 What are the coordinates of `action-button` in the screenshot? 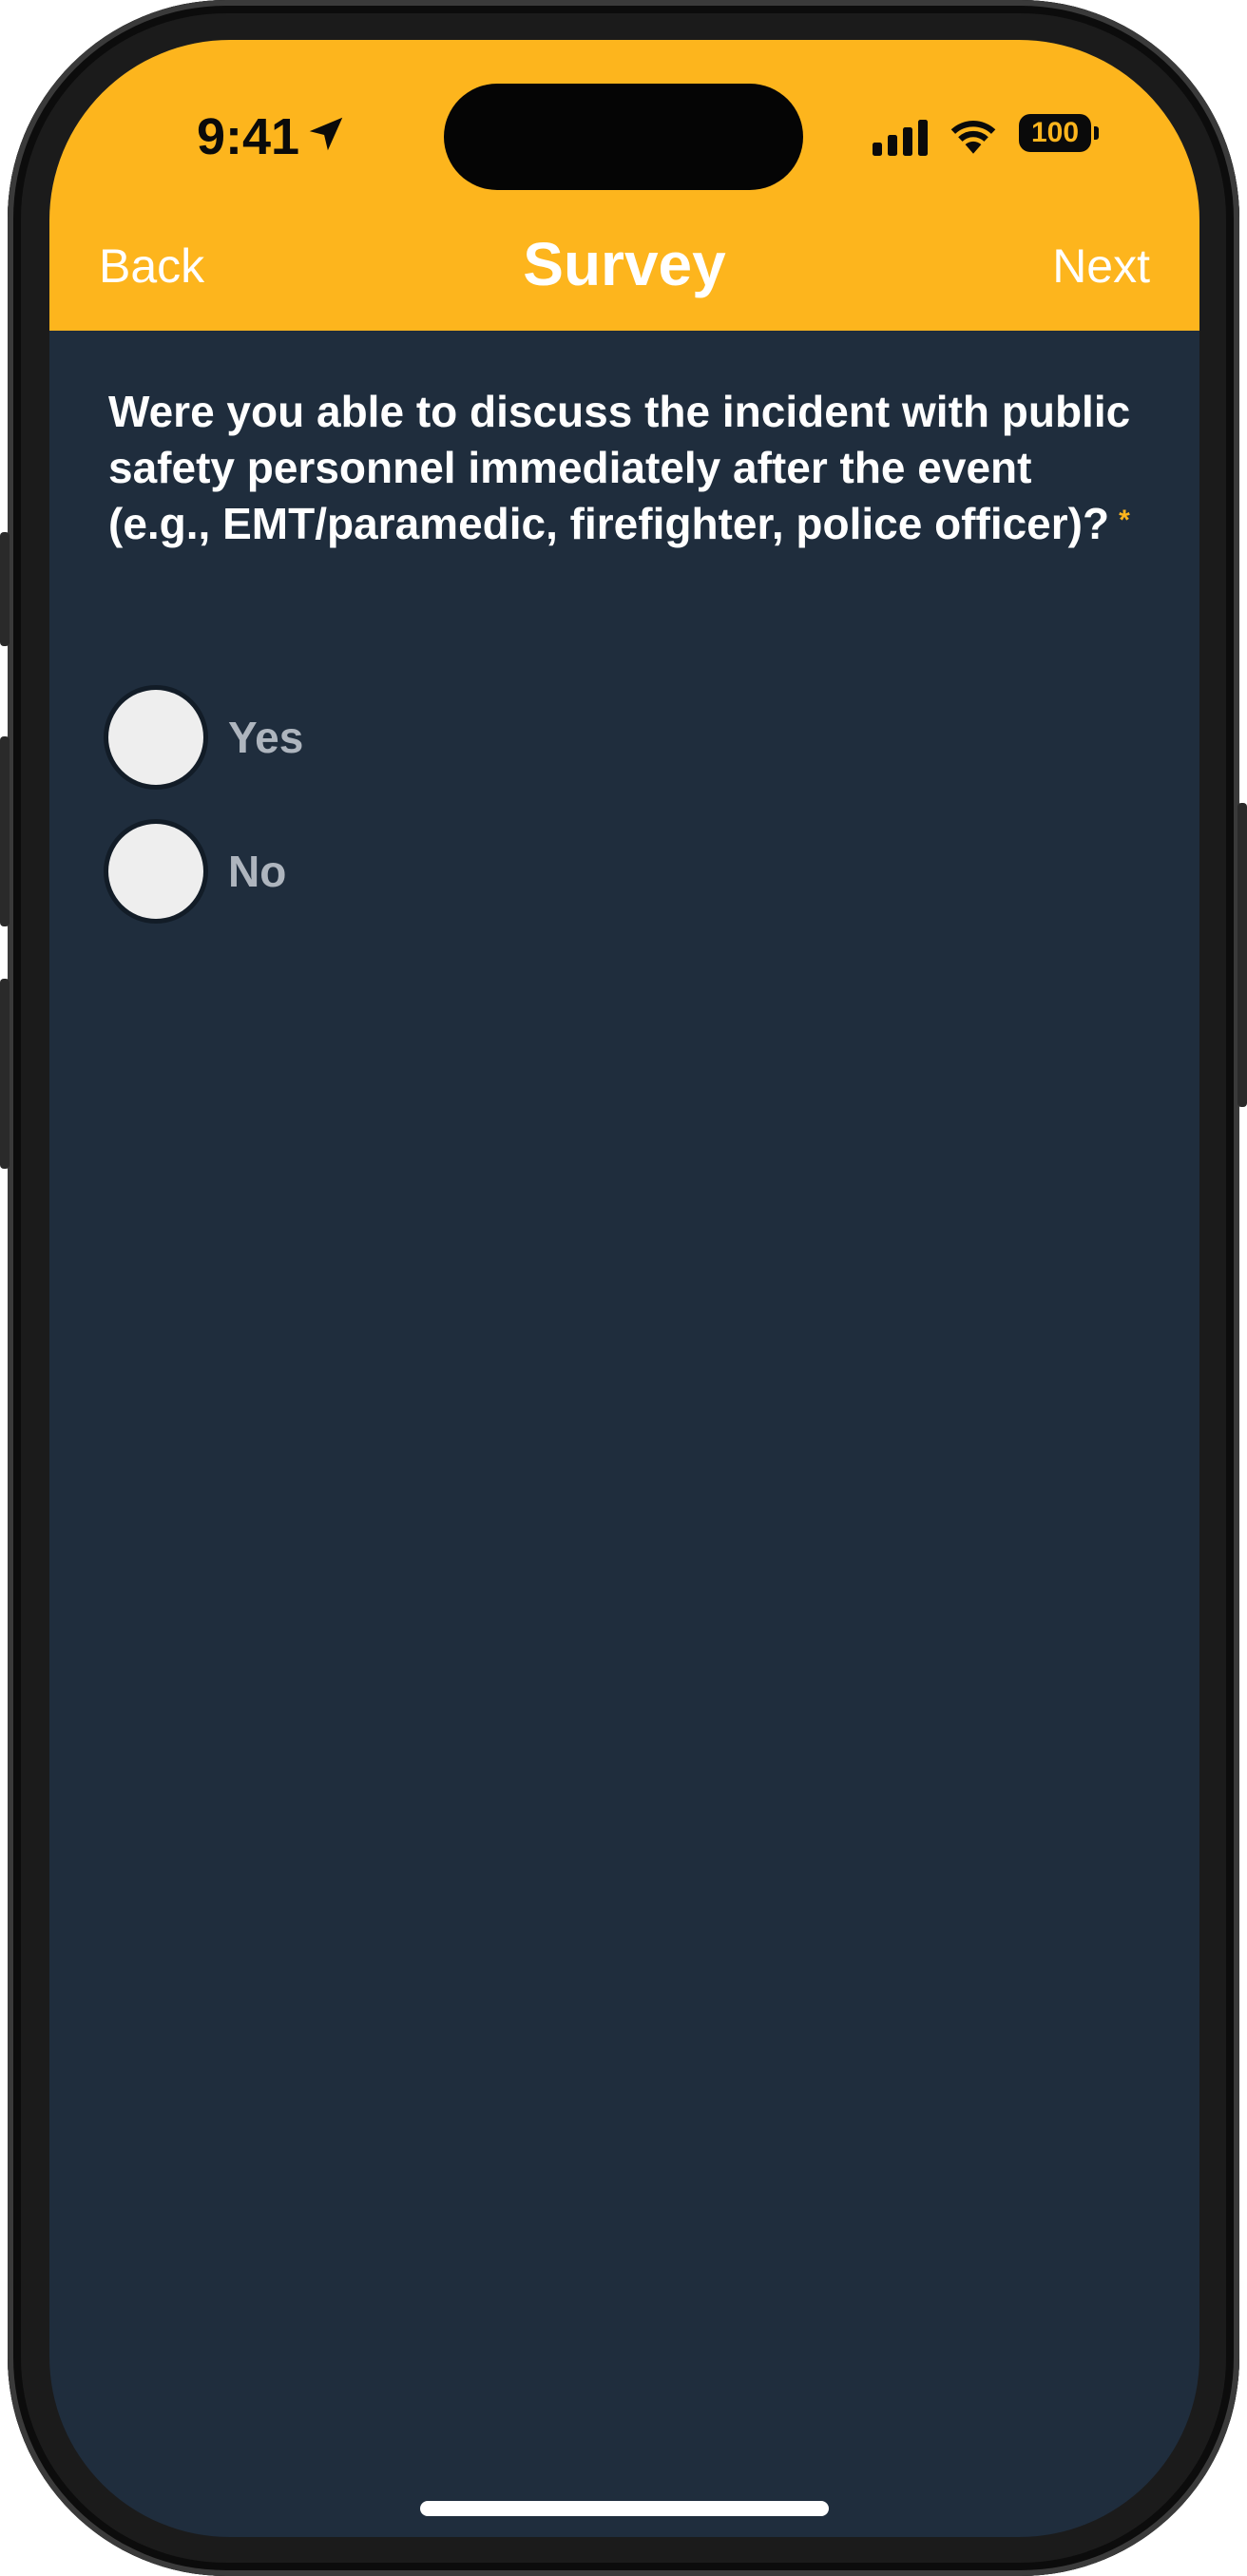 It's located at (5, 589).